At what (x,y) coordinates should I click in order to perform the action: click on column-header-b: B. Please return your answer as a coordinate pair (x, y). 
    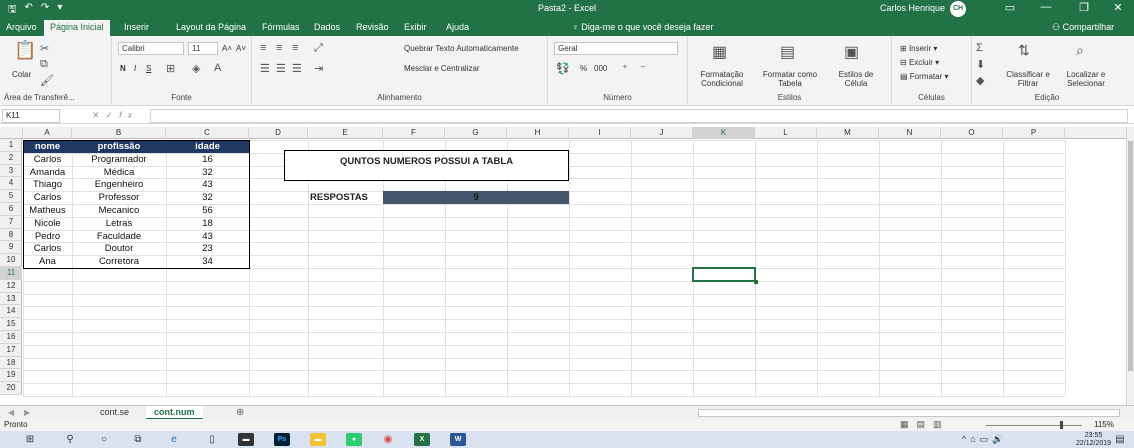
    Looking at the image, I should click on (119, 133).